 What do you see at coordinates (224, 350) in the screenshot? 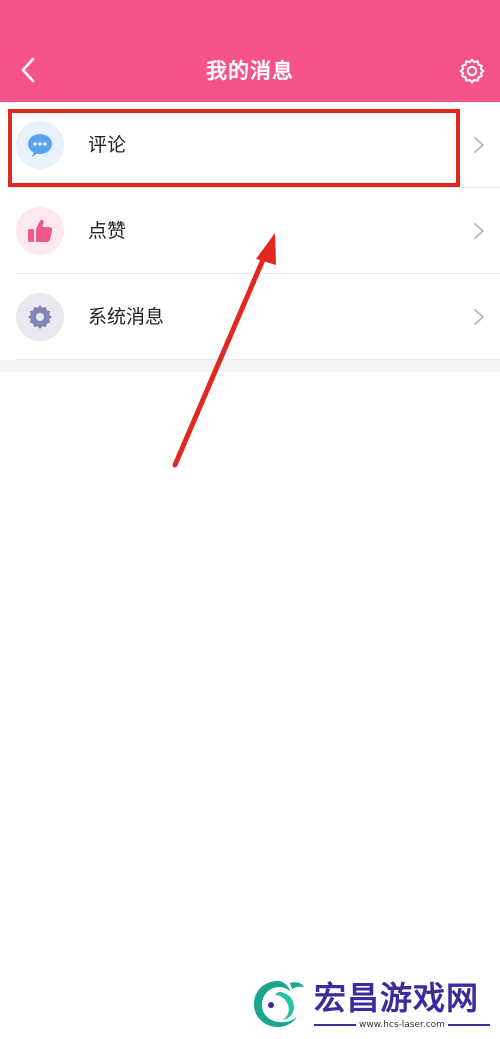
I see `annotation-arrow` at bounding box center [224, 350].